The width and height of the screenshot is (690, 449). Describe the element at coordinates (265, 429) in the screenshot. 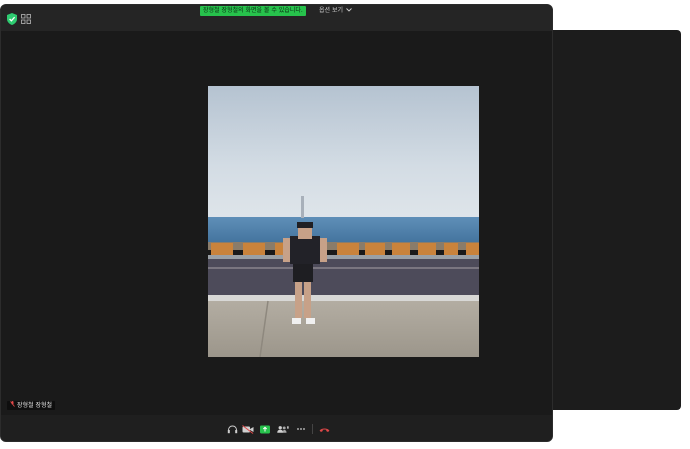

I see `share-screen-icon` at that location.